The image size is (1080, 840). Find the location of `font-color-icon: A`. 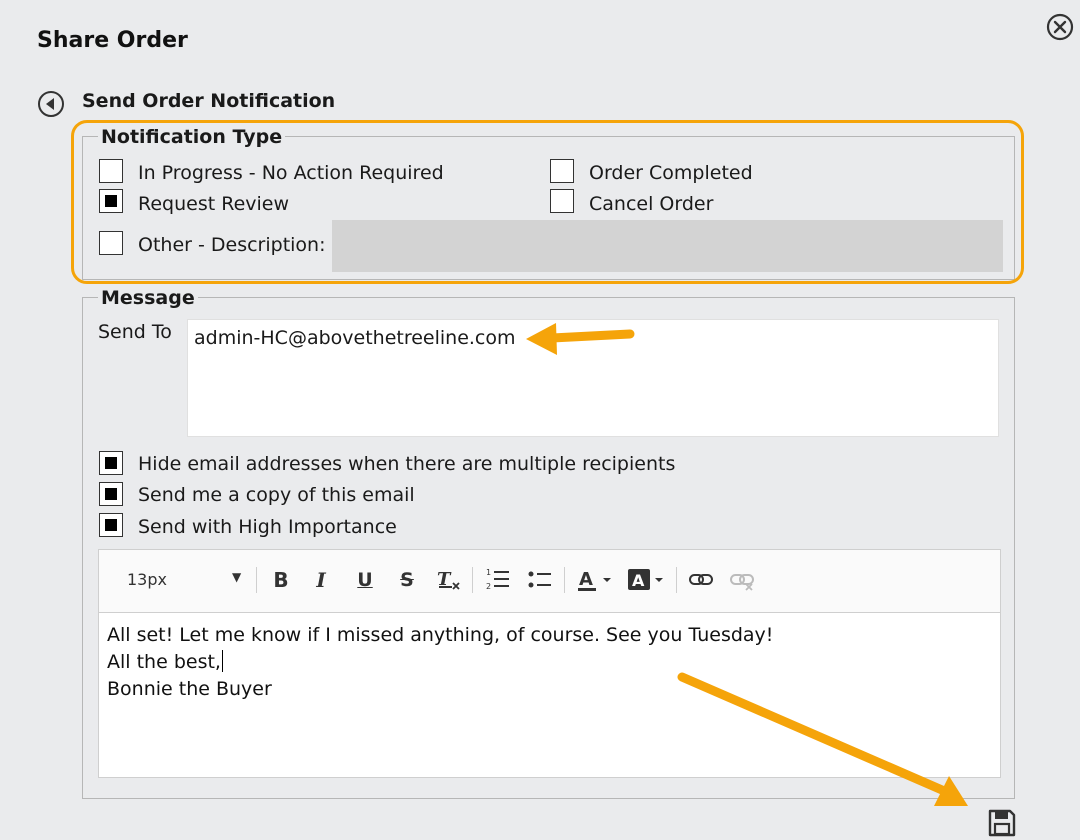

font-color-icon: A is located at coordinates (596, 580).